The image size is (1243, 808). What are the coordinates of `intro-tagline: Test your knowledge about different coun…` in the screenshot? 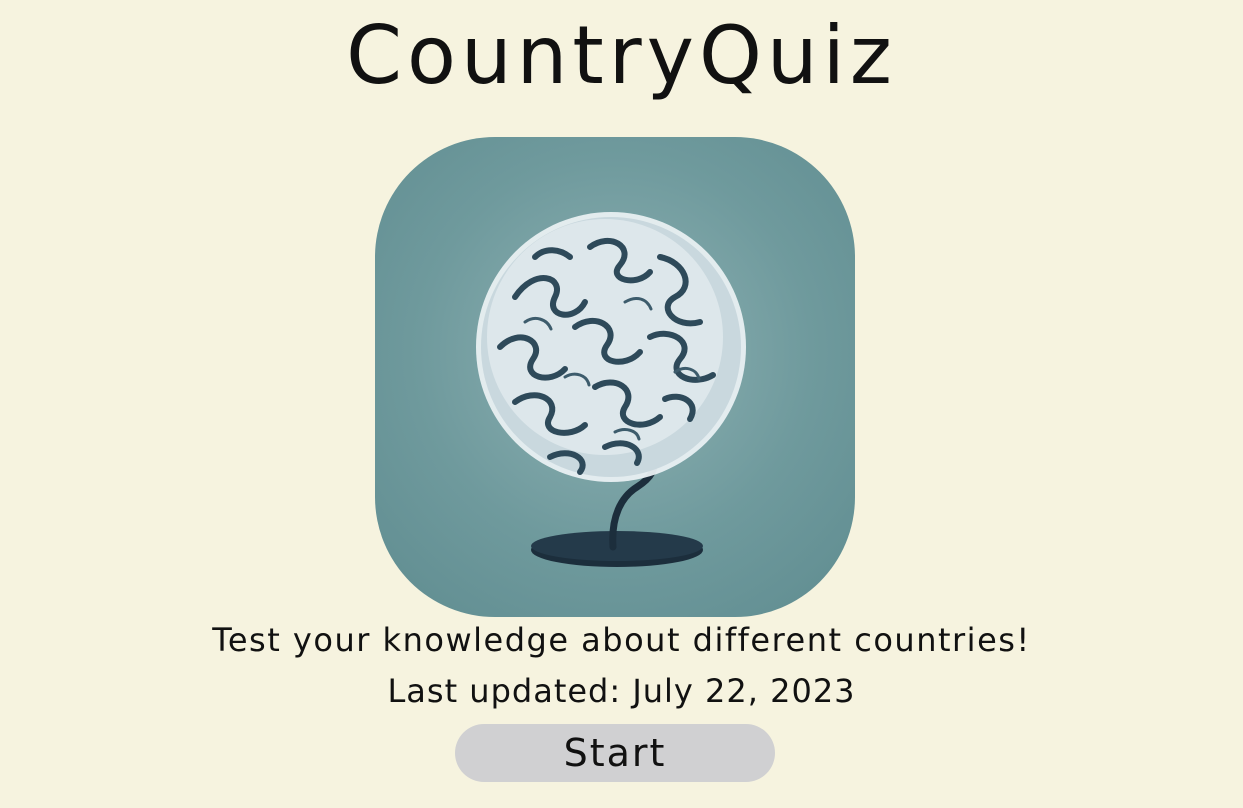 It's located at (621, 640).